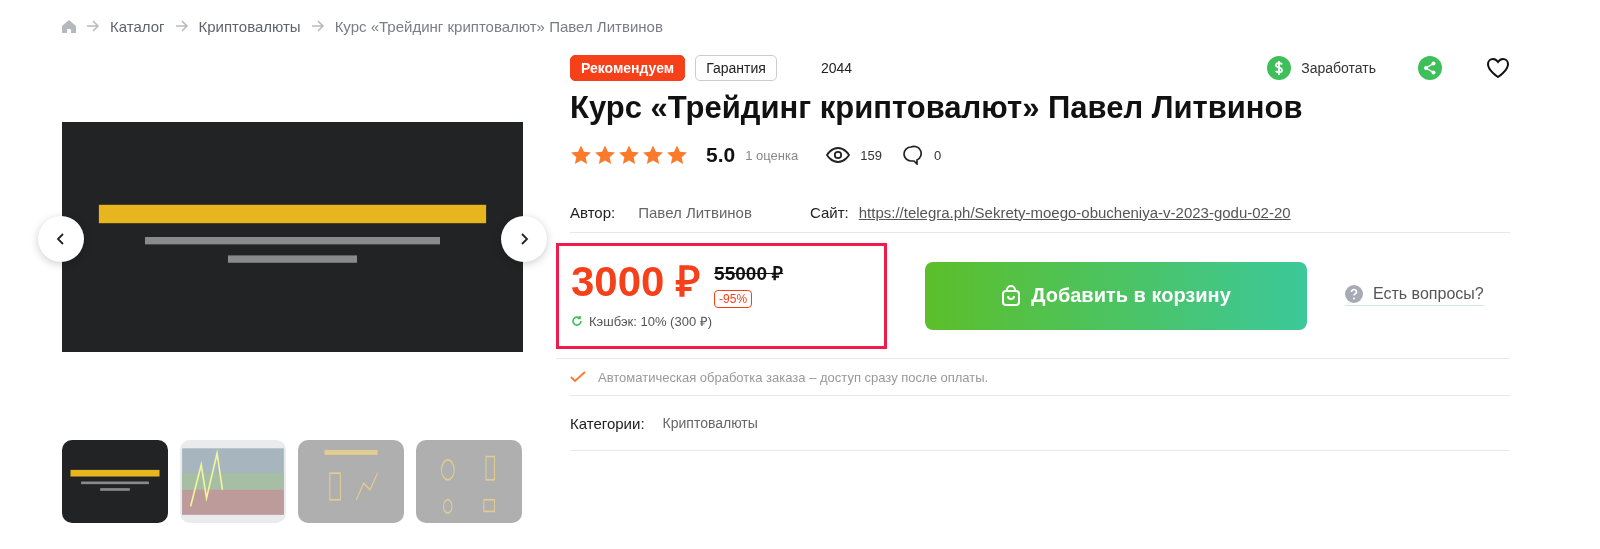 The width and height of the screenshot is (1600, 549). What do you see at coordinates (937, 155) in the screenshot?
I see `comments-count: 0` at bounding box center [937, 155].